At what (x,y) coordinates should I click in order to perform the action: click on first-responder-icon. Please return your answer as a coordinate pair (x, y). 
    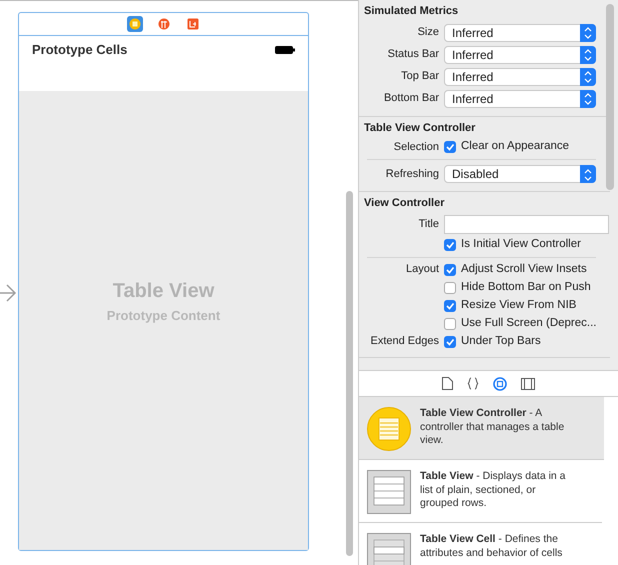
    Looking at the image, I should click on (164, 24).